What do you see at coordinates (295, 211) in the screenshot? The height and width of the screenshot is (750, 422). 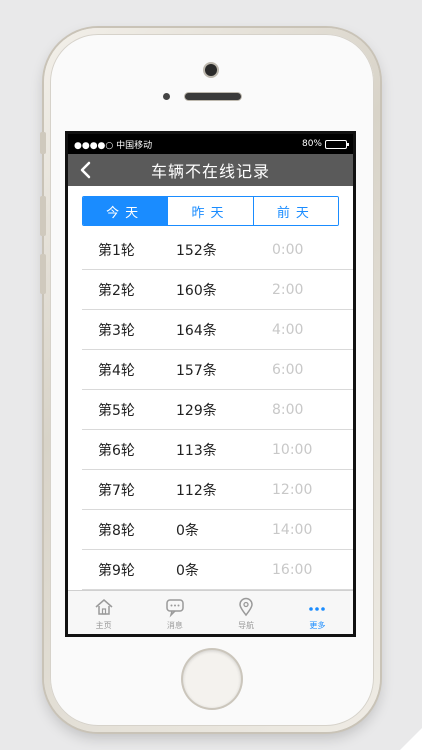 I see `tab-day-before: 前天` at bounding box center [295, 211].